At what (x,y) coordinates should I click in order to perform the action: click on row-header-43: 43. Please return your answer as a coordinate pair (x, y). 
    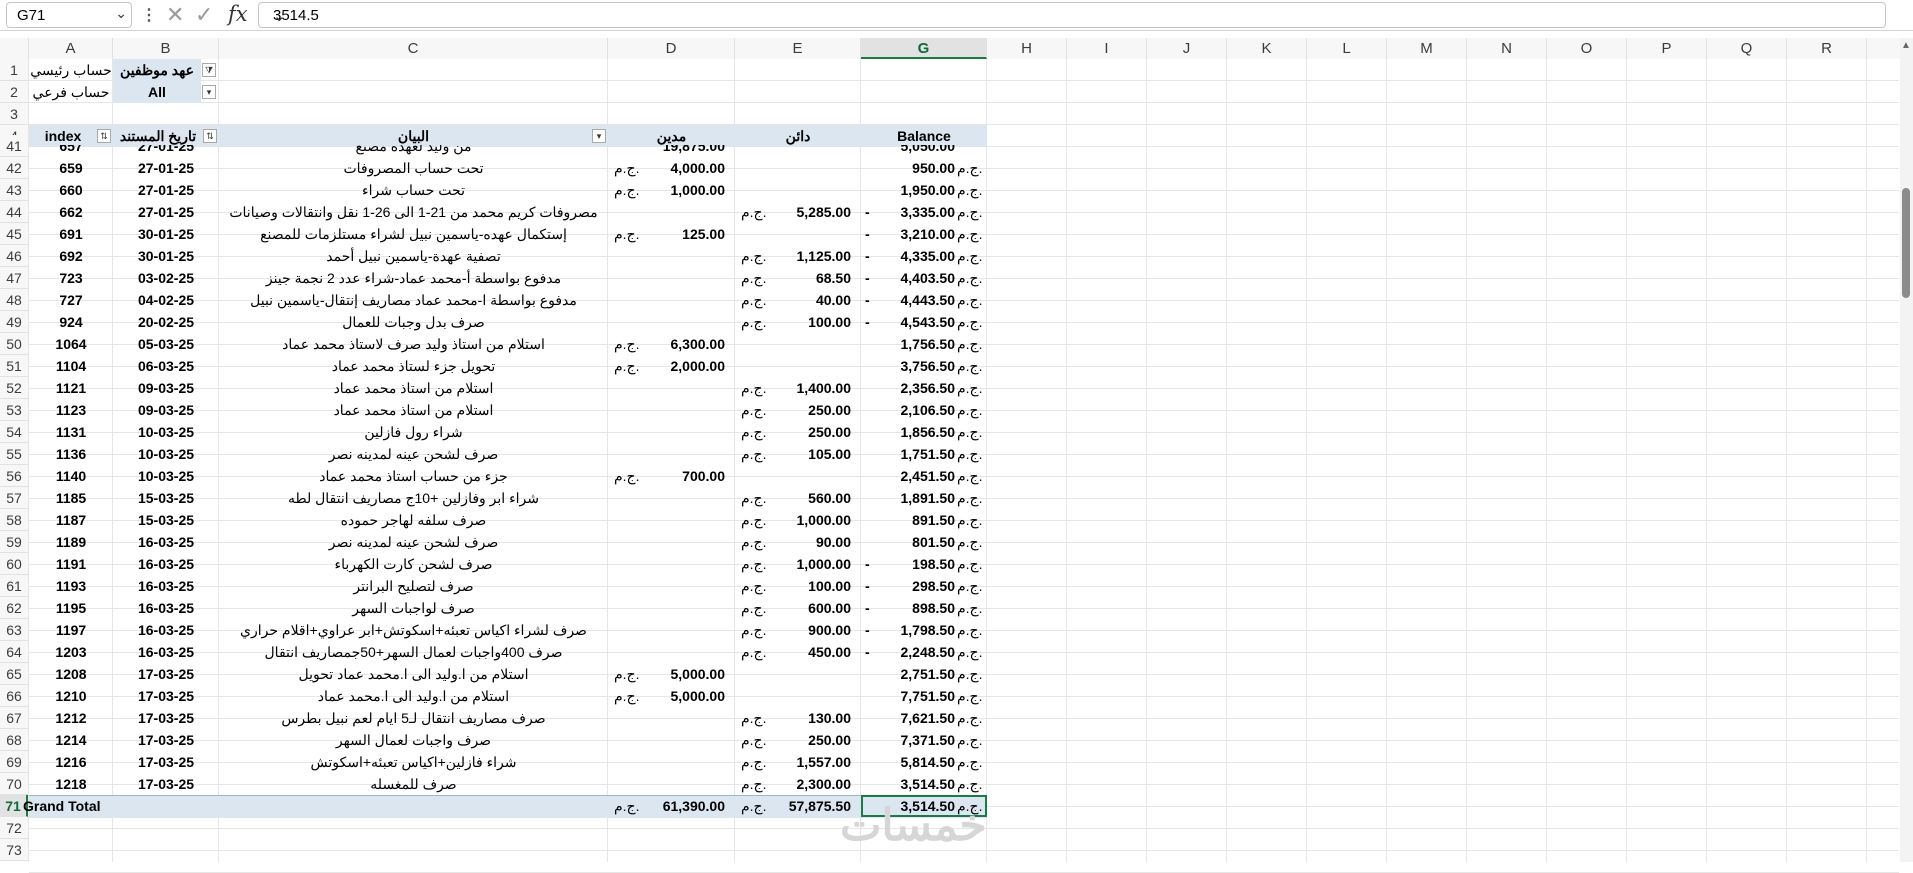
    Looking at the image, I should click on (14, 190).